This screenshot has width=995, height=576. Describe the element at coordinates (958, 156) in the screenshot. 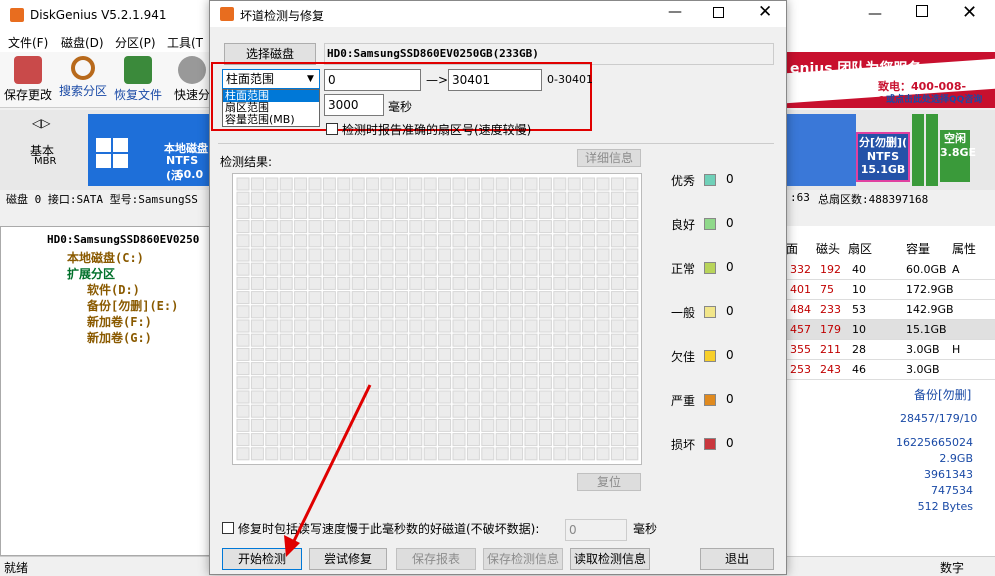

I see `free-space-block: 空闲 3.8GE` at that location.